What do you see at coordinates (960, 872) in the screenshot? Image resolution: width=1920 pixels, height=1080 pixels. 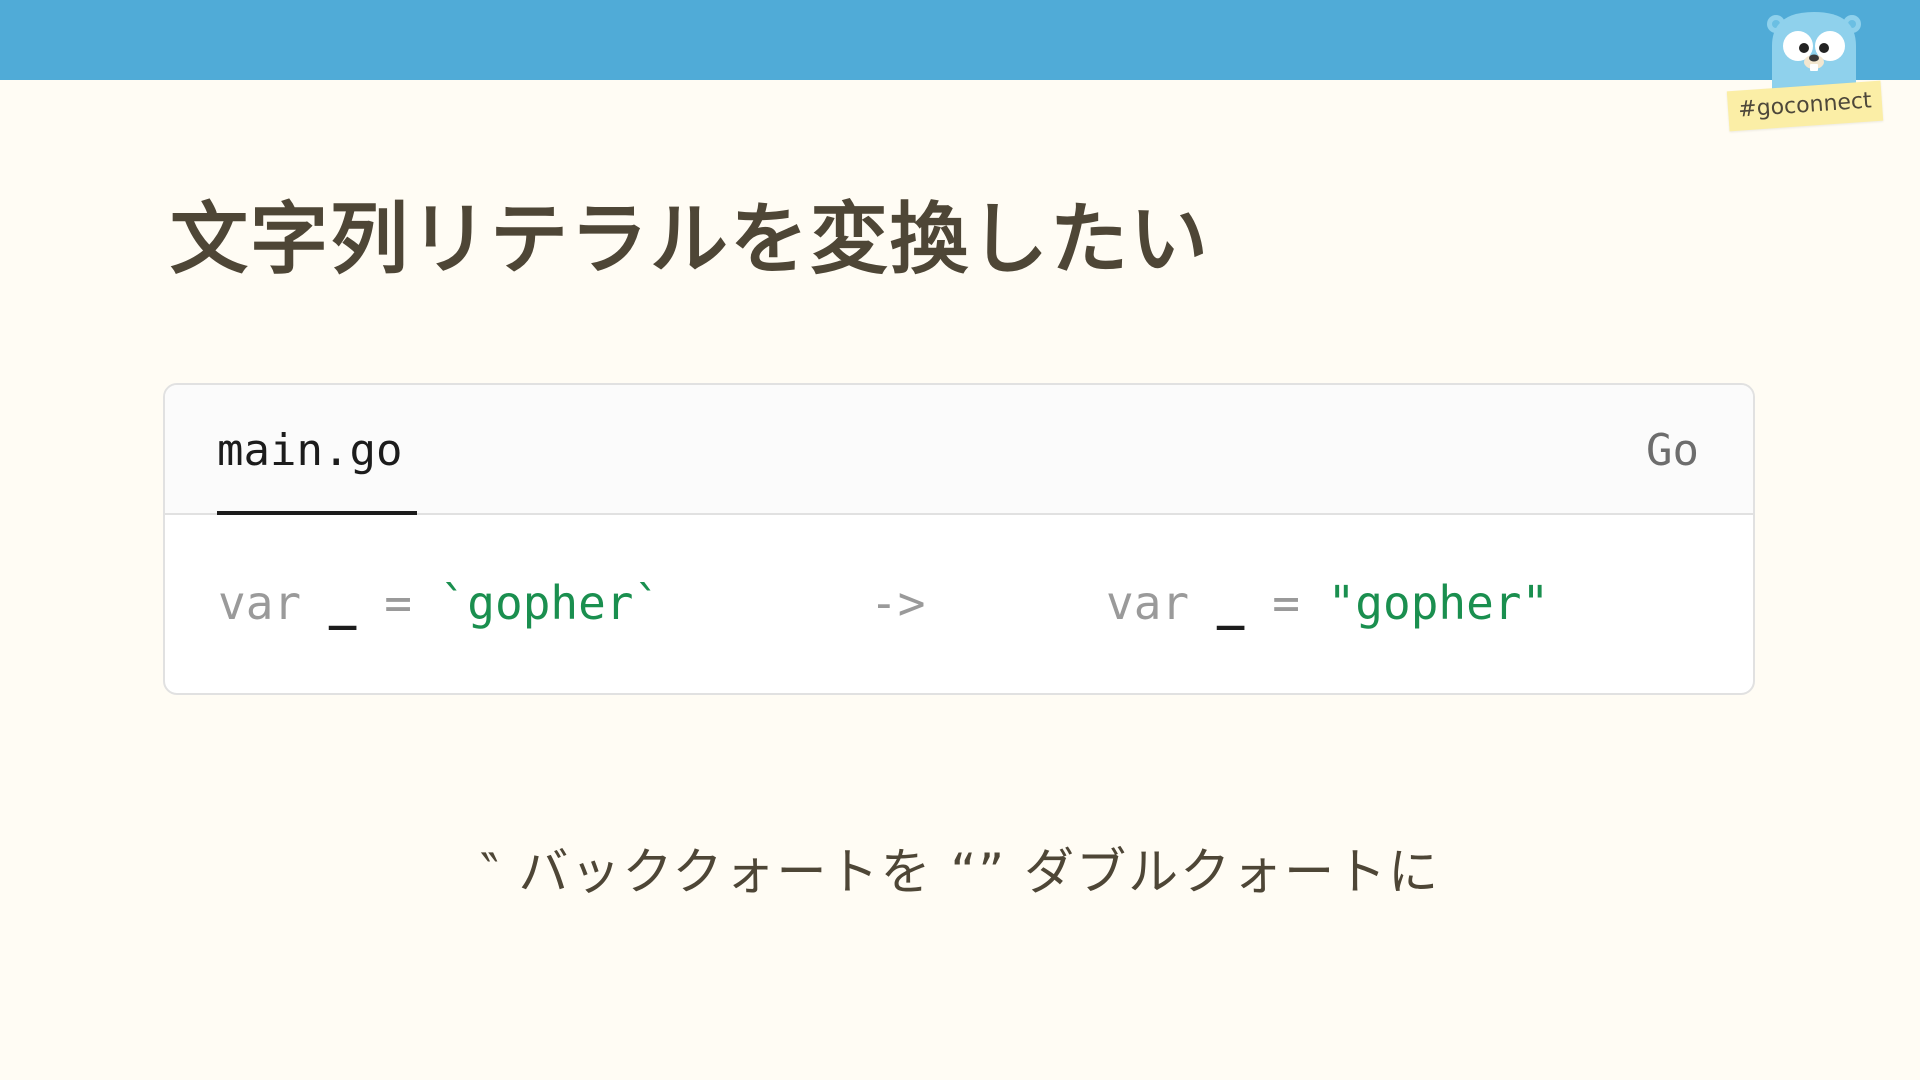 I see `slide-caption: ‶ バッククォートを “” ダブルクォートに` at bounding box center [960, 872].